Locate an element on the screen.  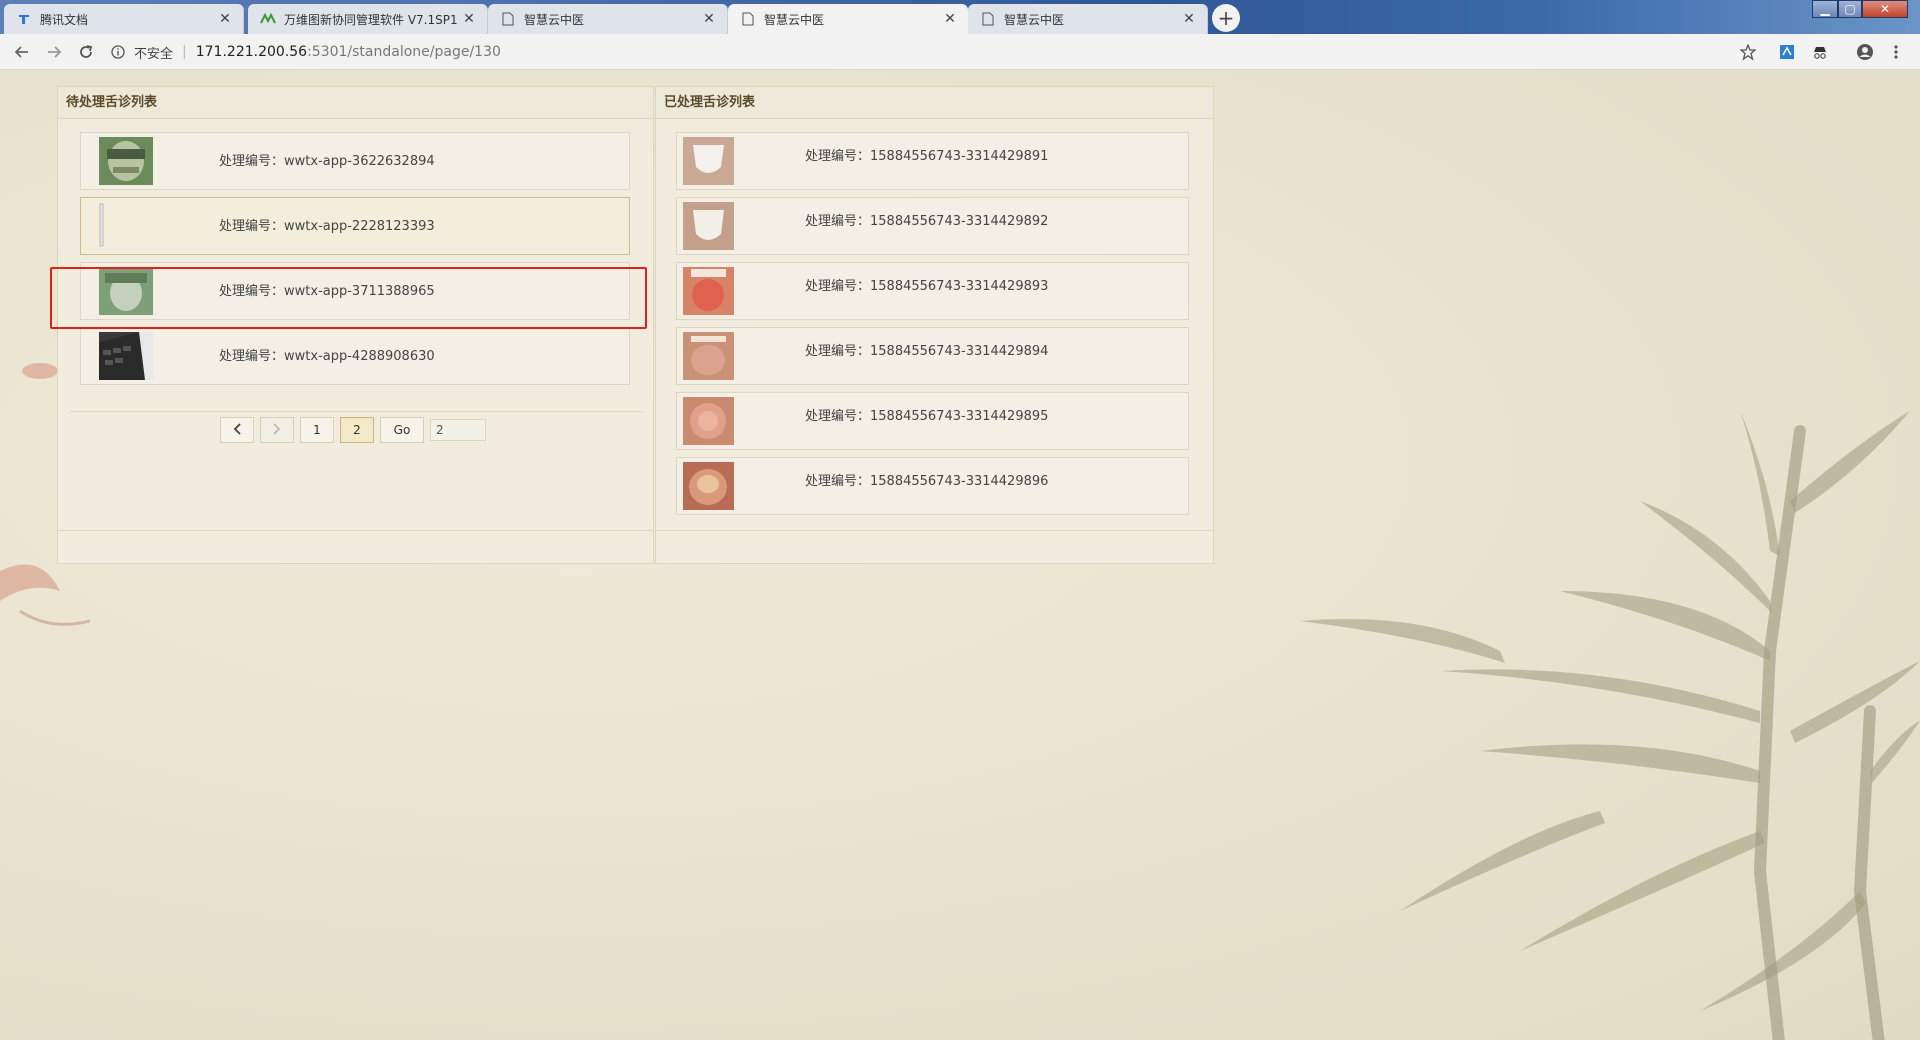
processed-list-title: 已处理舌诊列表 is located at coordinates (934, 103).